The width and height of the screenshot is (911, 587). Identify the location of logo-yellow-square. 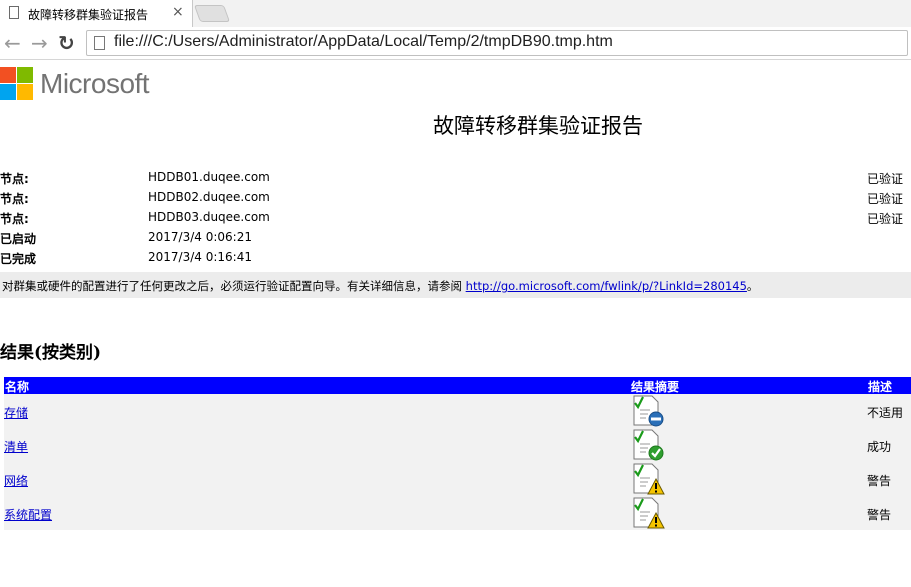
(25, 92).